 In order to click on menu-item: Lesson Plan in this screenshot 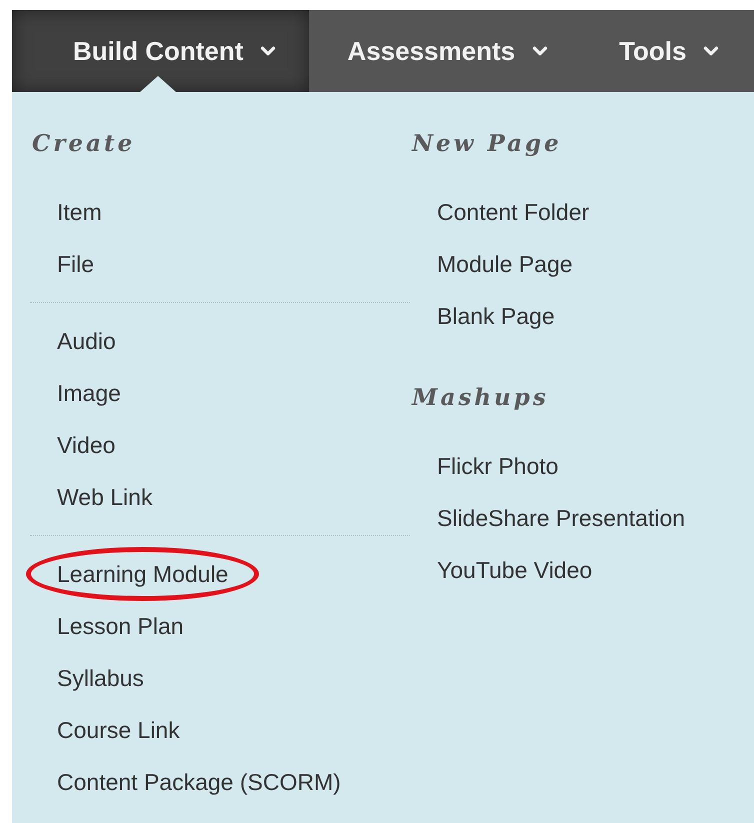, I will do `click(120, 626)`.